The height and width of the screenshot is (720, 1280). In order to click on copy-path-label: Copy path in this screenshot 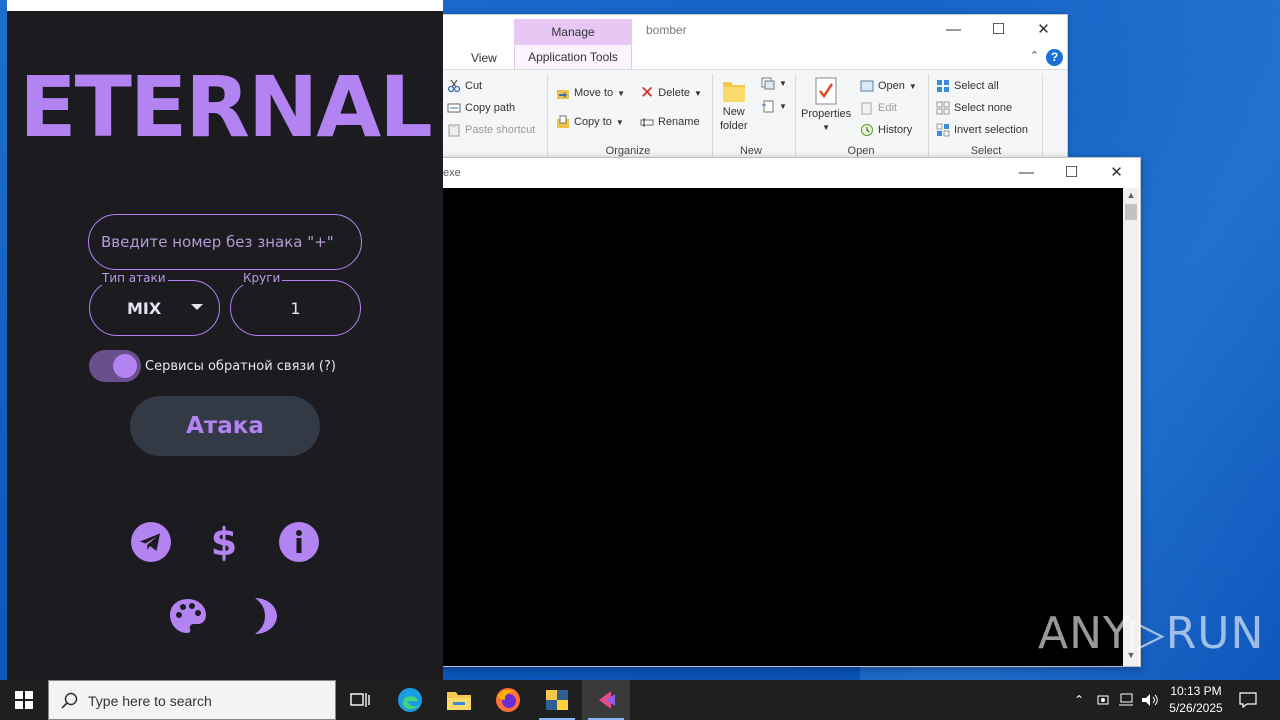, I will do `click(490, 108)`.